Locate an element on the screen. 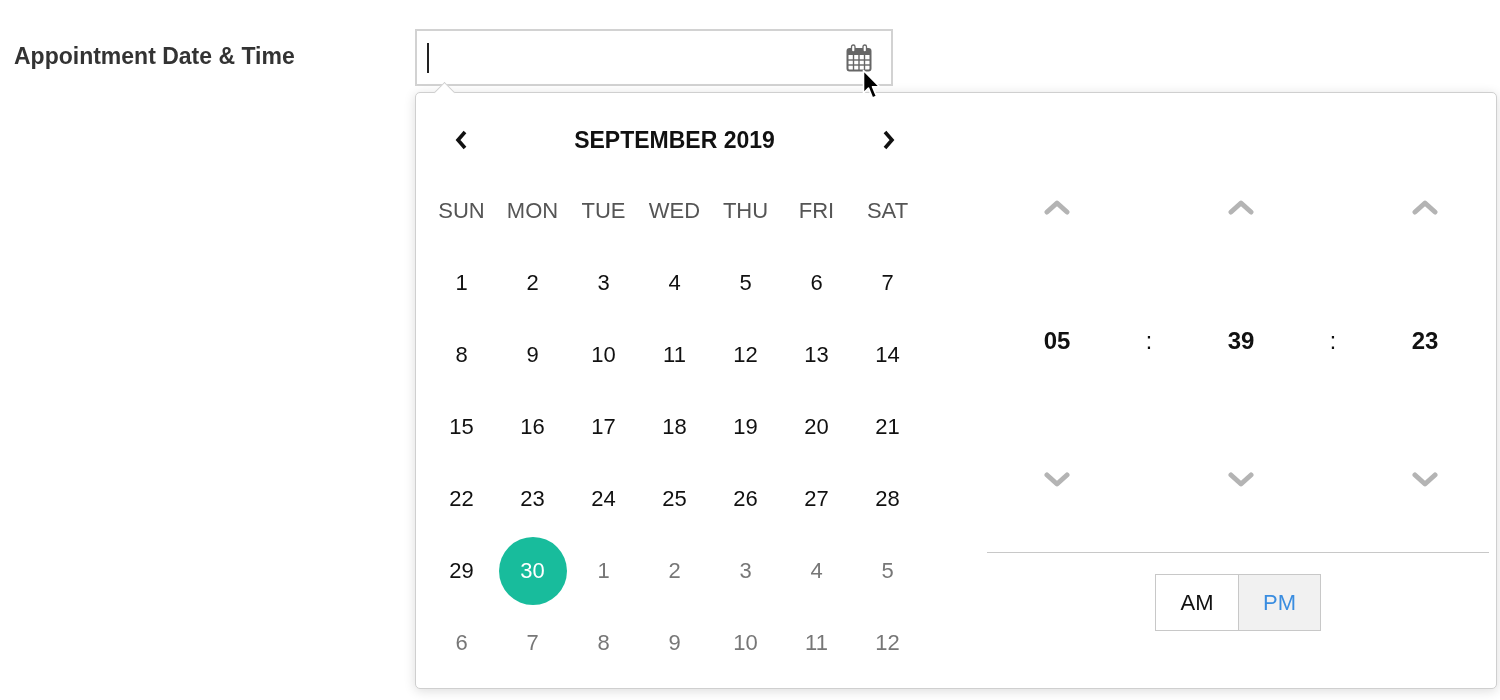 The height and width of the screenshot is (700, 1500). calendar-icon is located at coordinates (859, 57).